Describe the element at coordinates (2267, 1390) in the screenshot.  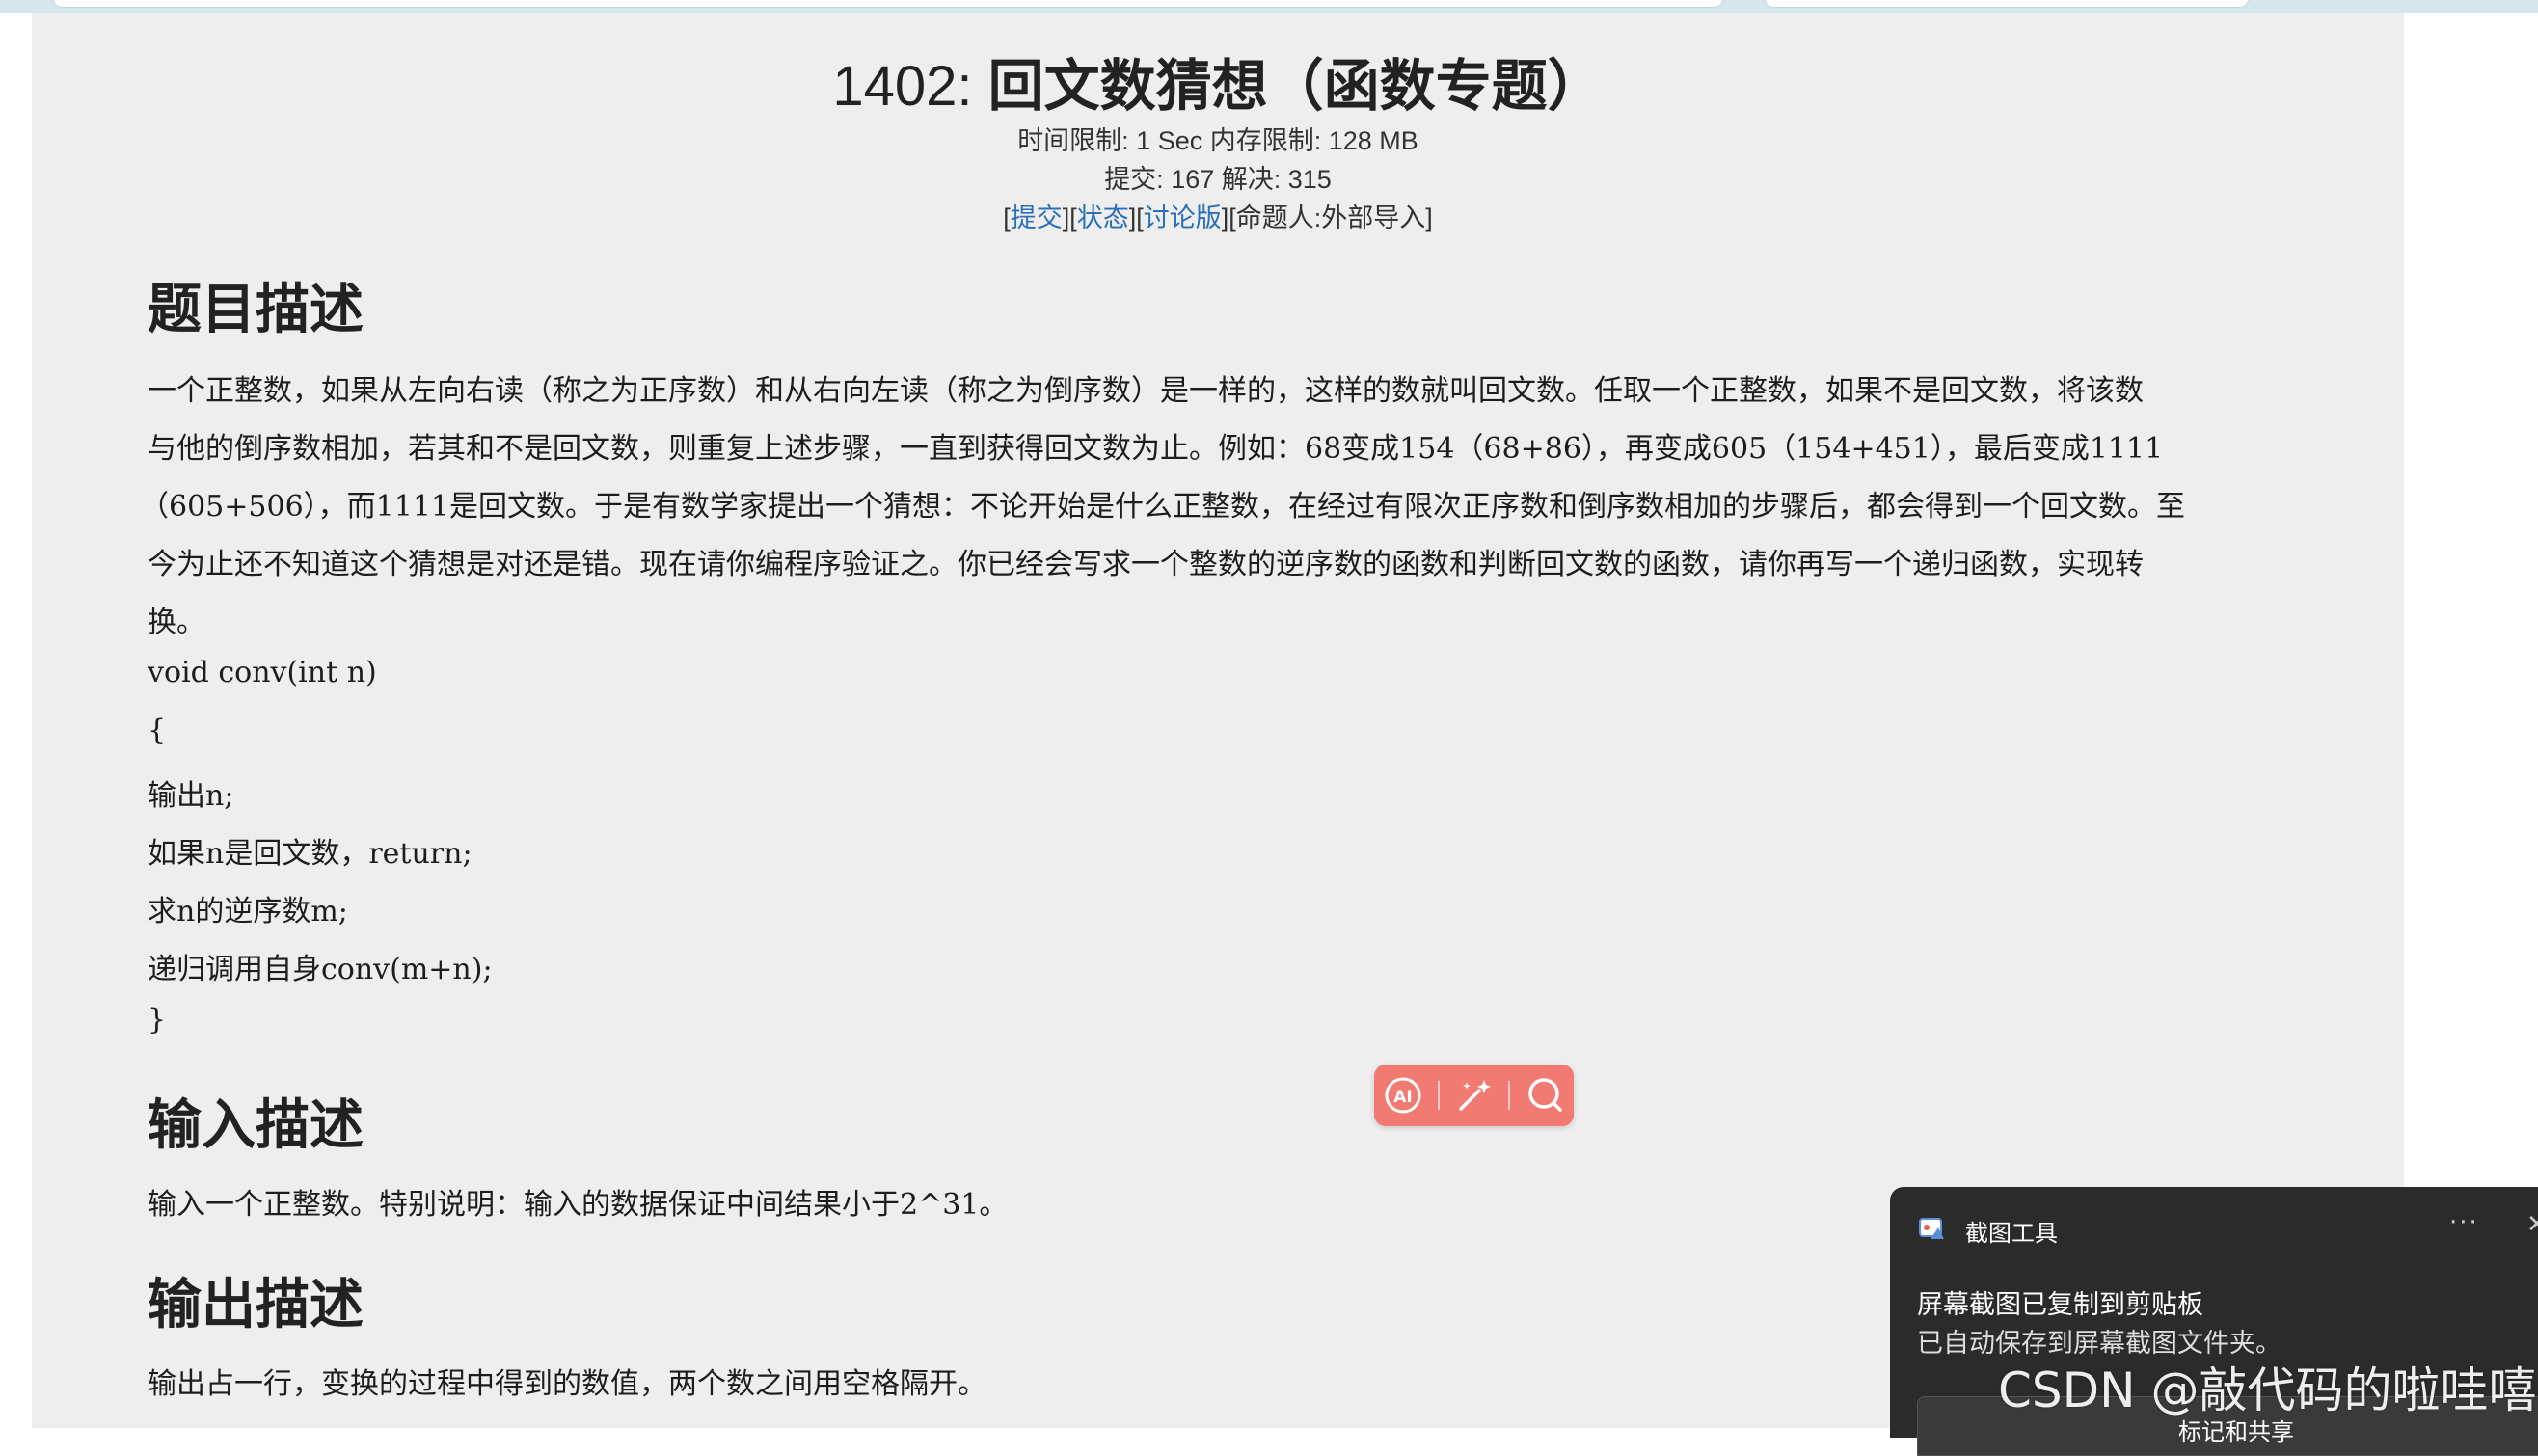
I see `csdn-watermark: CSDN @敲代码的啦哇嘻` at that location.